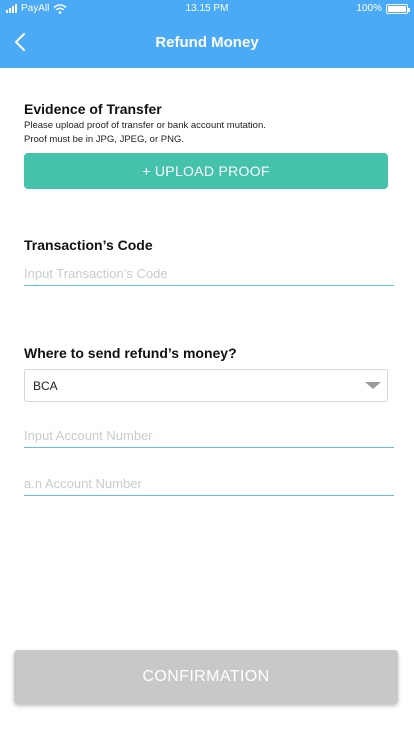 Image resolution: width=414 pixels, height=736 pixels. I want to click on evidence-heading: Evidence of Transfer, so click(93, 109).